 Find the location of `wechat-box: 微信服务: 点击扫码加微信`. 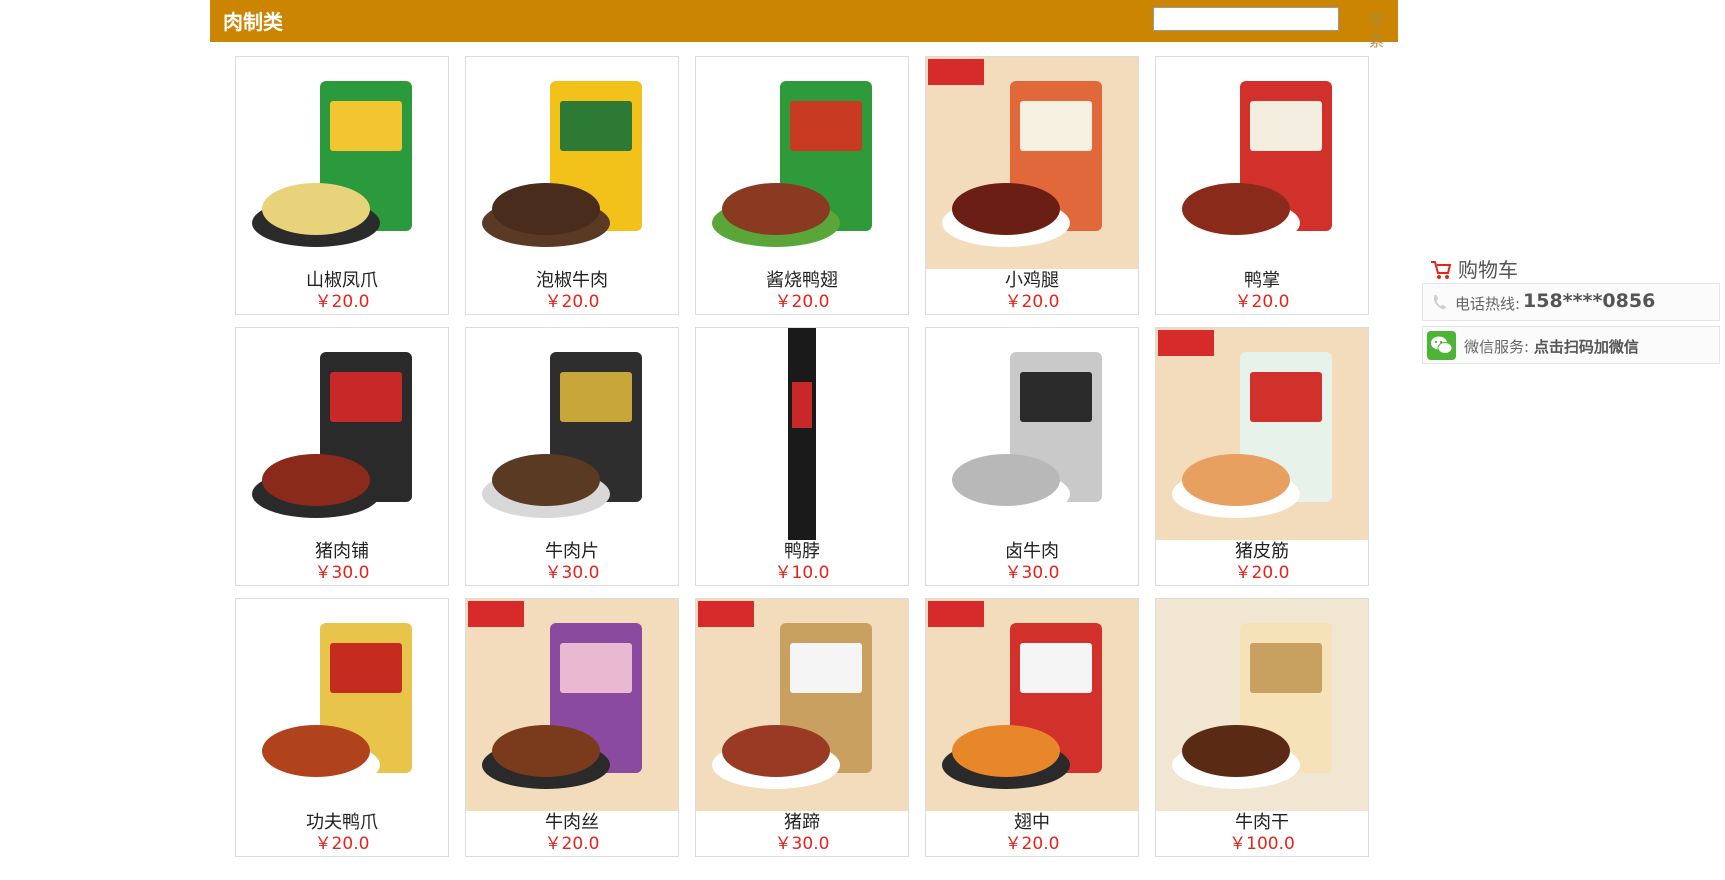

wechat-box: 微信服务: 点击扫码加微信 is located at coordinates (1571, 345).